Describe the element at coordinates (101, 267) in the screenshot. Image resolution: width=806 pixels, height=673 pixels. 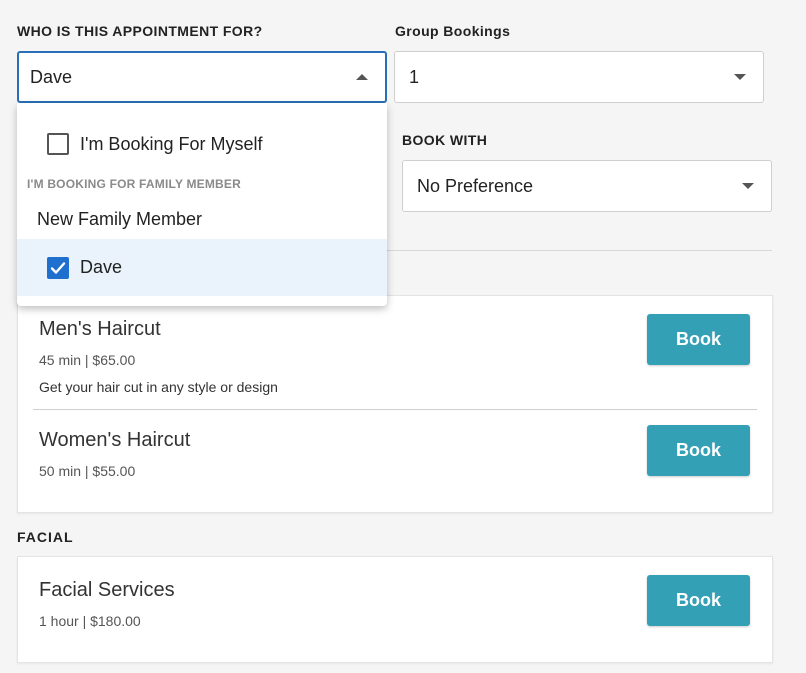
I see `option-label: Dave` at that location.